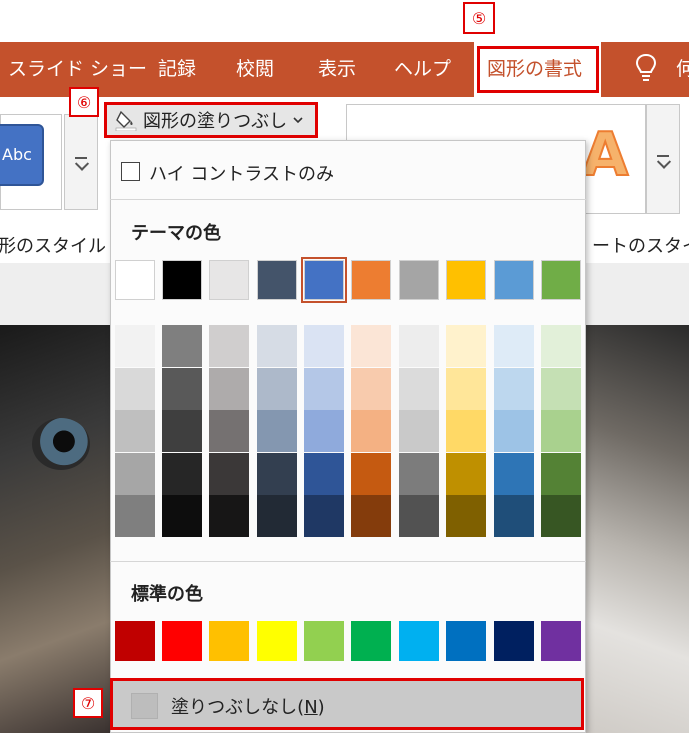 This screenshot has height=733, width=689. I want to click on tab-tell-me: 何, so click(682, 69).